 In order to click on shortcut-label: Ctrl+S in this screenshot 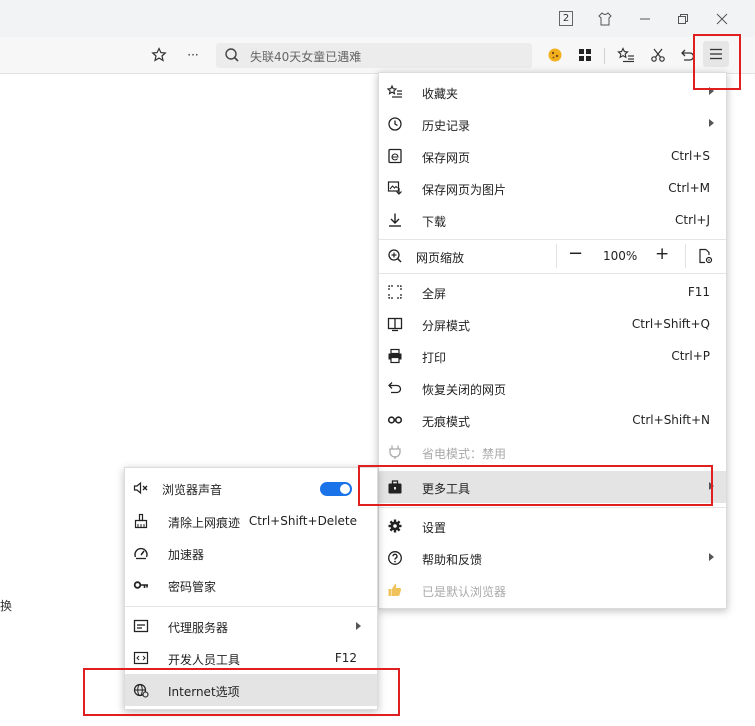, I will do `click(690, 156)`.